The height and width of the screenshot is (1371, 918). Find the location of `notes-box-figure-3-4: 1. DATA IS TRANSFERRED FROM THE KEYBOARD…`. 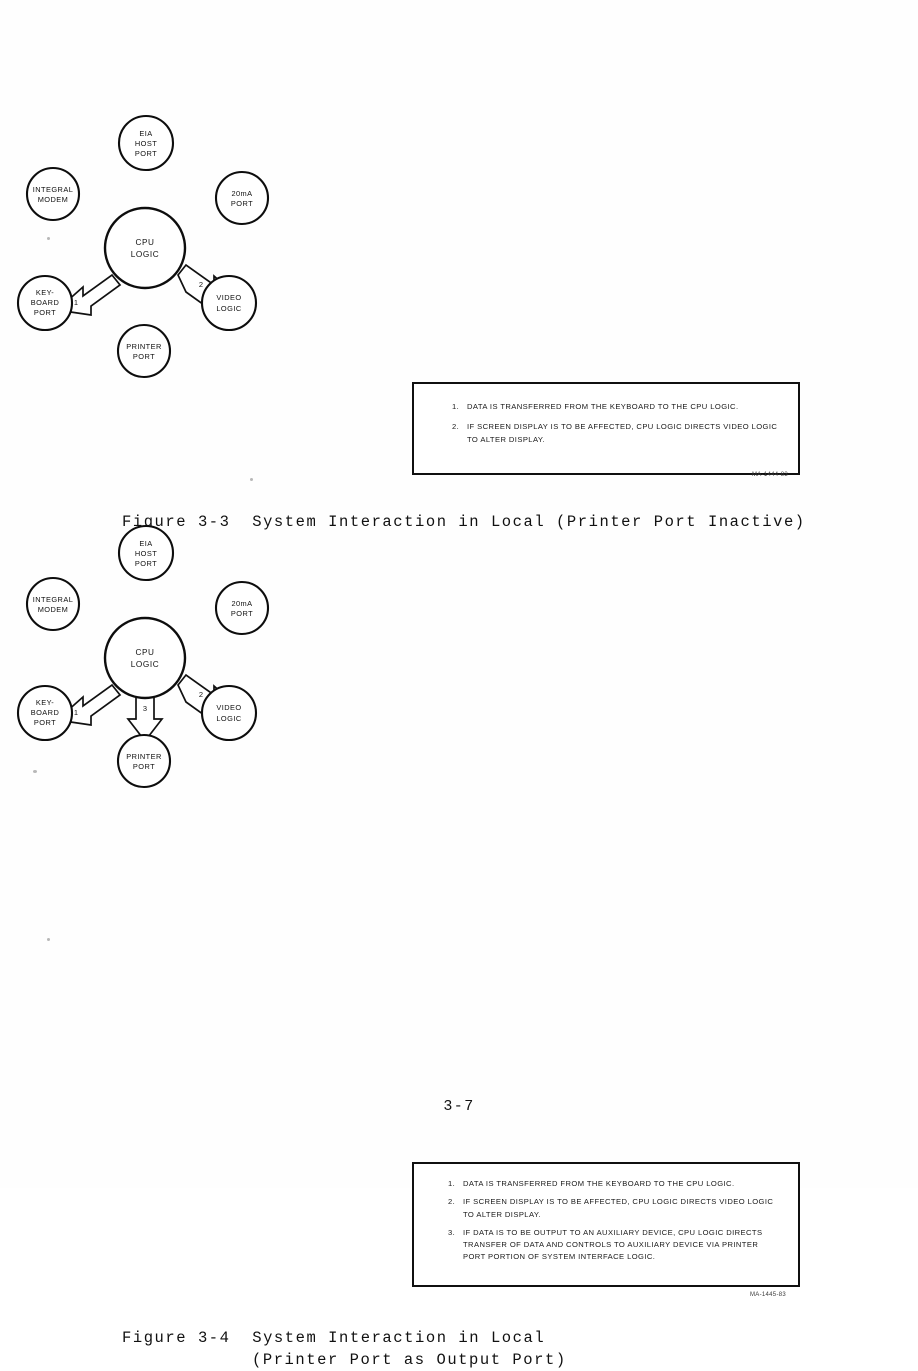

notes-box-figure-3-4: 1. DATA IS TRANSFERRED FROM THE KEYBOARD… is located at coordinates (606, 1224).